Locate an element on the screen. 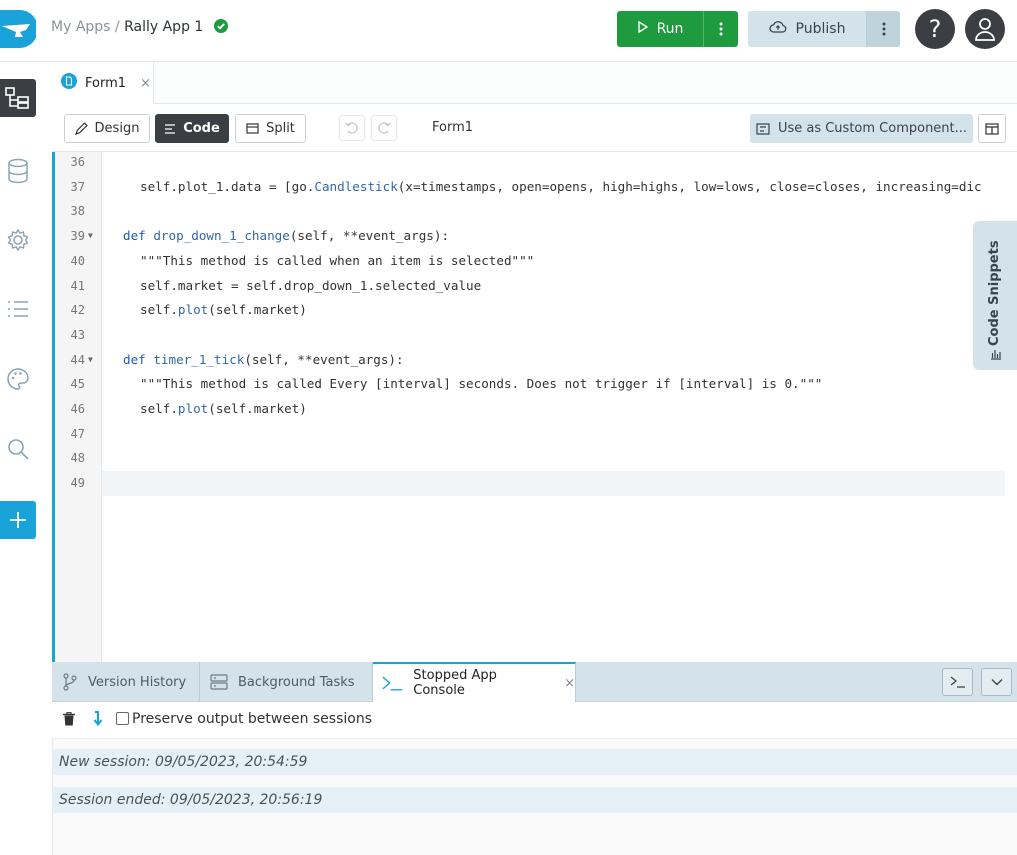 The image size is (1017, 855). help-icon: ? is located at coordinates (935, 29).